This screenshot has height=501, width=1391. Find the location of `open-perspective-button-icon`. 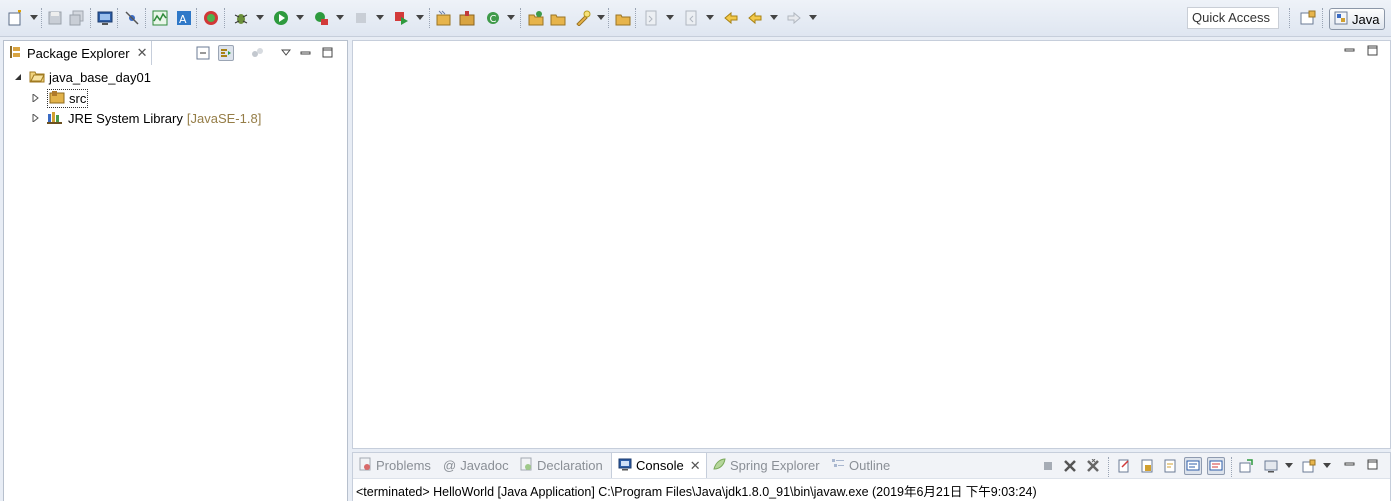

open-perspective-button-icon is located at coordinates (1308, 18).